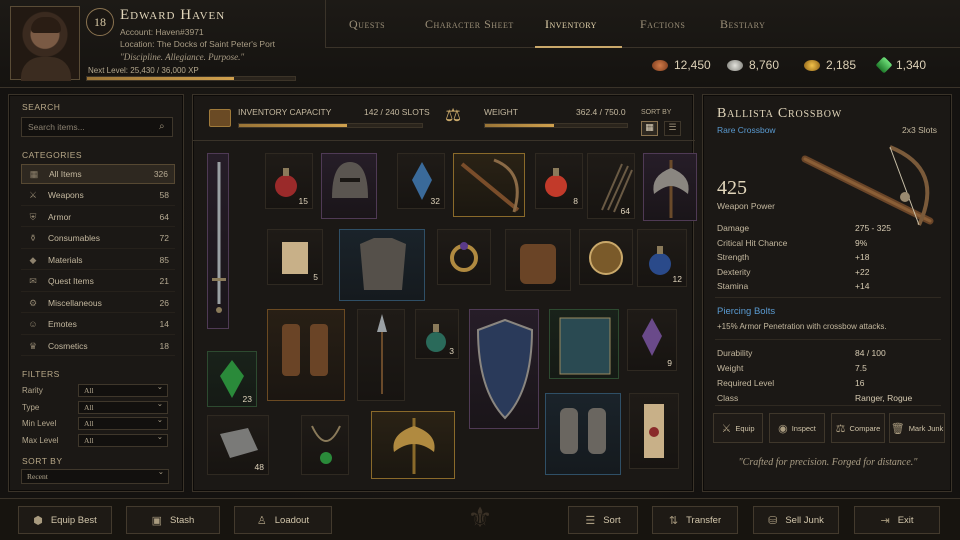 Image resolution: width=960 pixels, height=540 pixels. Describe the element at coordinates (897, 520) in the screenshot. I see `exit-button: ⇥ Exit` at that location.